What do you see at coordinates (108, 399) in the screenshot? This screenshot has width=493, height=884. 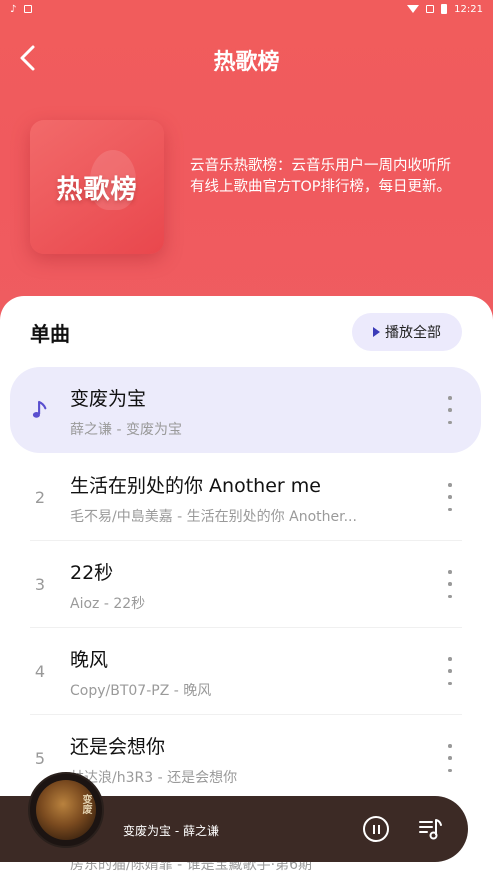 I see `song-title: 变废为宝` at bounding box center [108, 399].